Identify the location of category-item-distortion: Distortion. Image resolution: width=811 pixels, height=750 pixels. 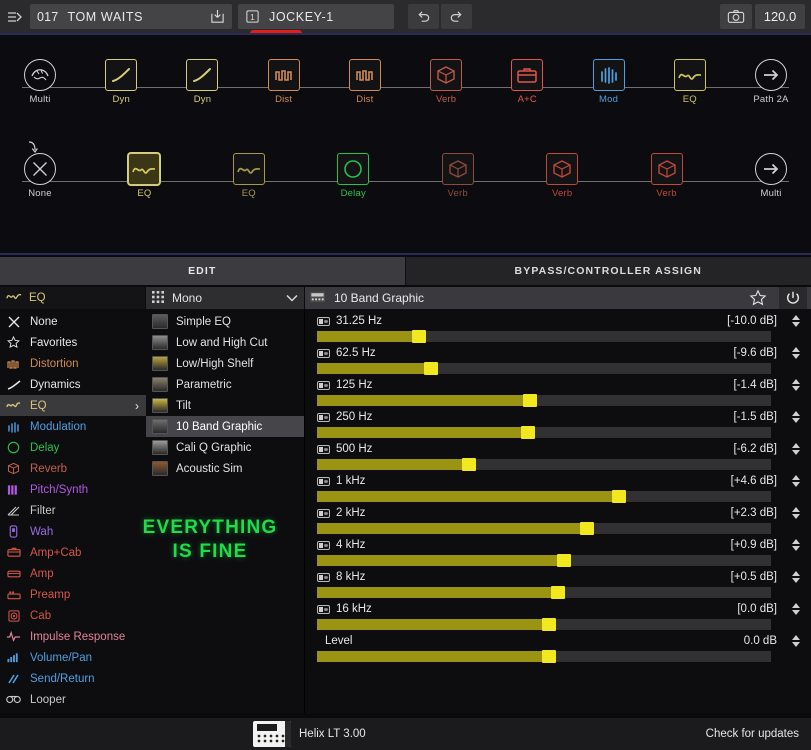
(73, 363).